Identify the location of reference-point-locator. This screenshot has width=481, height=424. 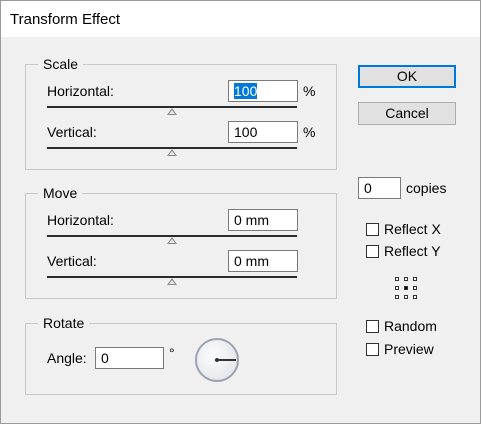
(406, 288).